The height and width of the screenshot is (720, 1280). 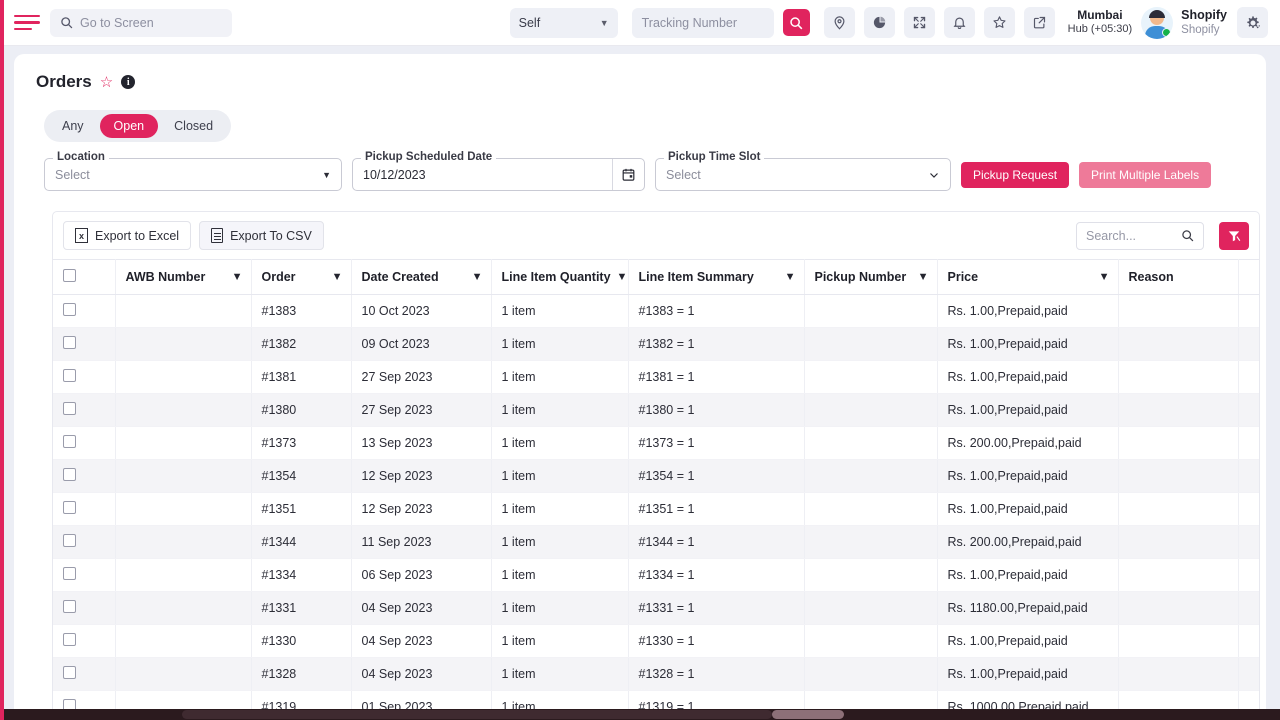 What do you see at coordinates (839, 22) in the screenshot?
I see `location-pin-button` at bounding box center [839, 22].